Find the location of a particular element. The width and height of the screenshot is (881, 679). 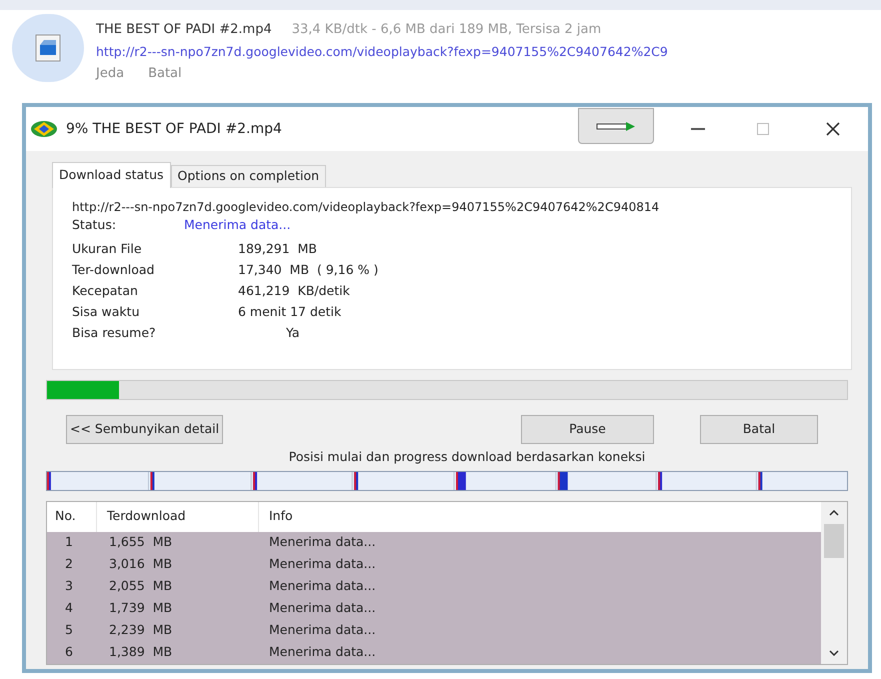

field-label: Bisa resume? is located at coordinates (114, 333).